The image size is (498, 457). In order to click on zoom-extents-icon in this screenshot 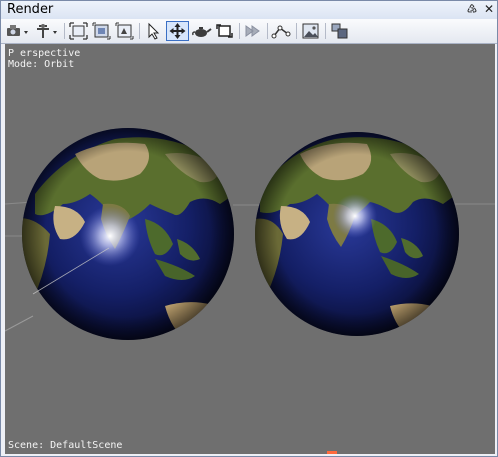, I will do `click(78, 31)`.